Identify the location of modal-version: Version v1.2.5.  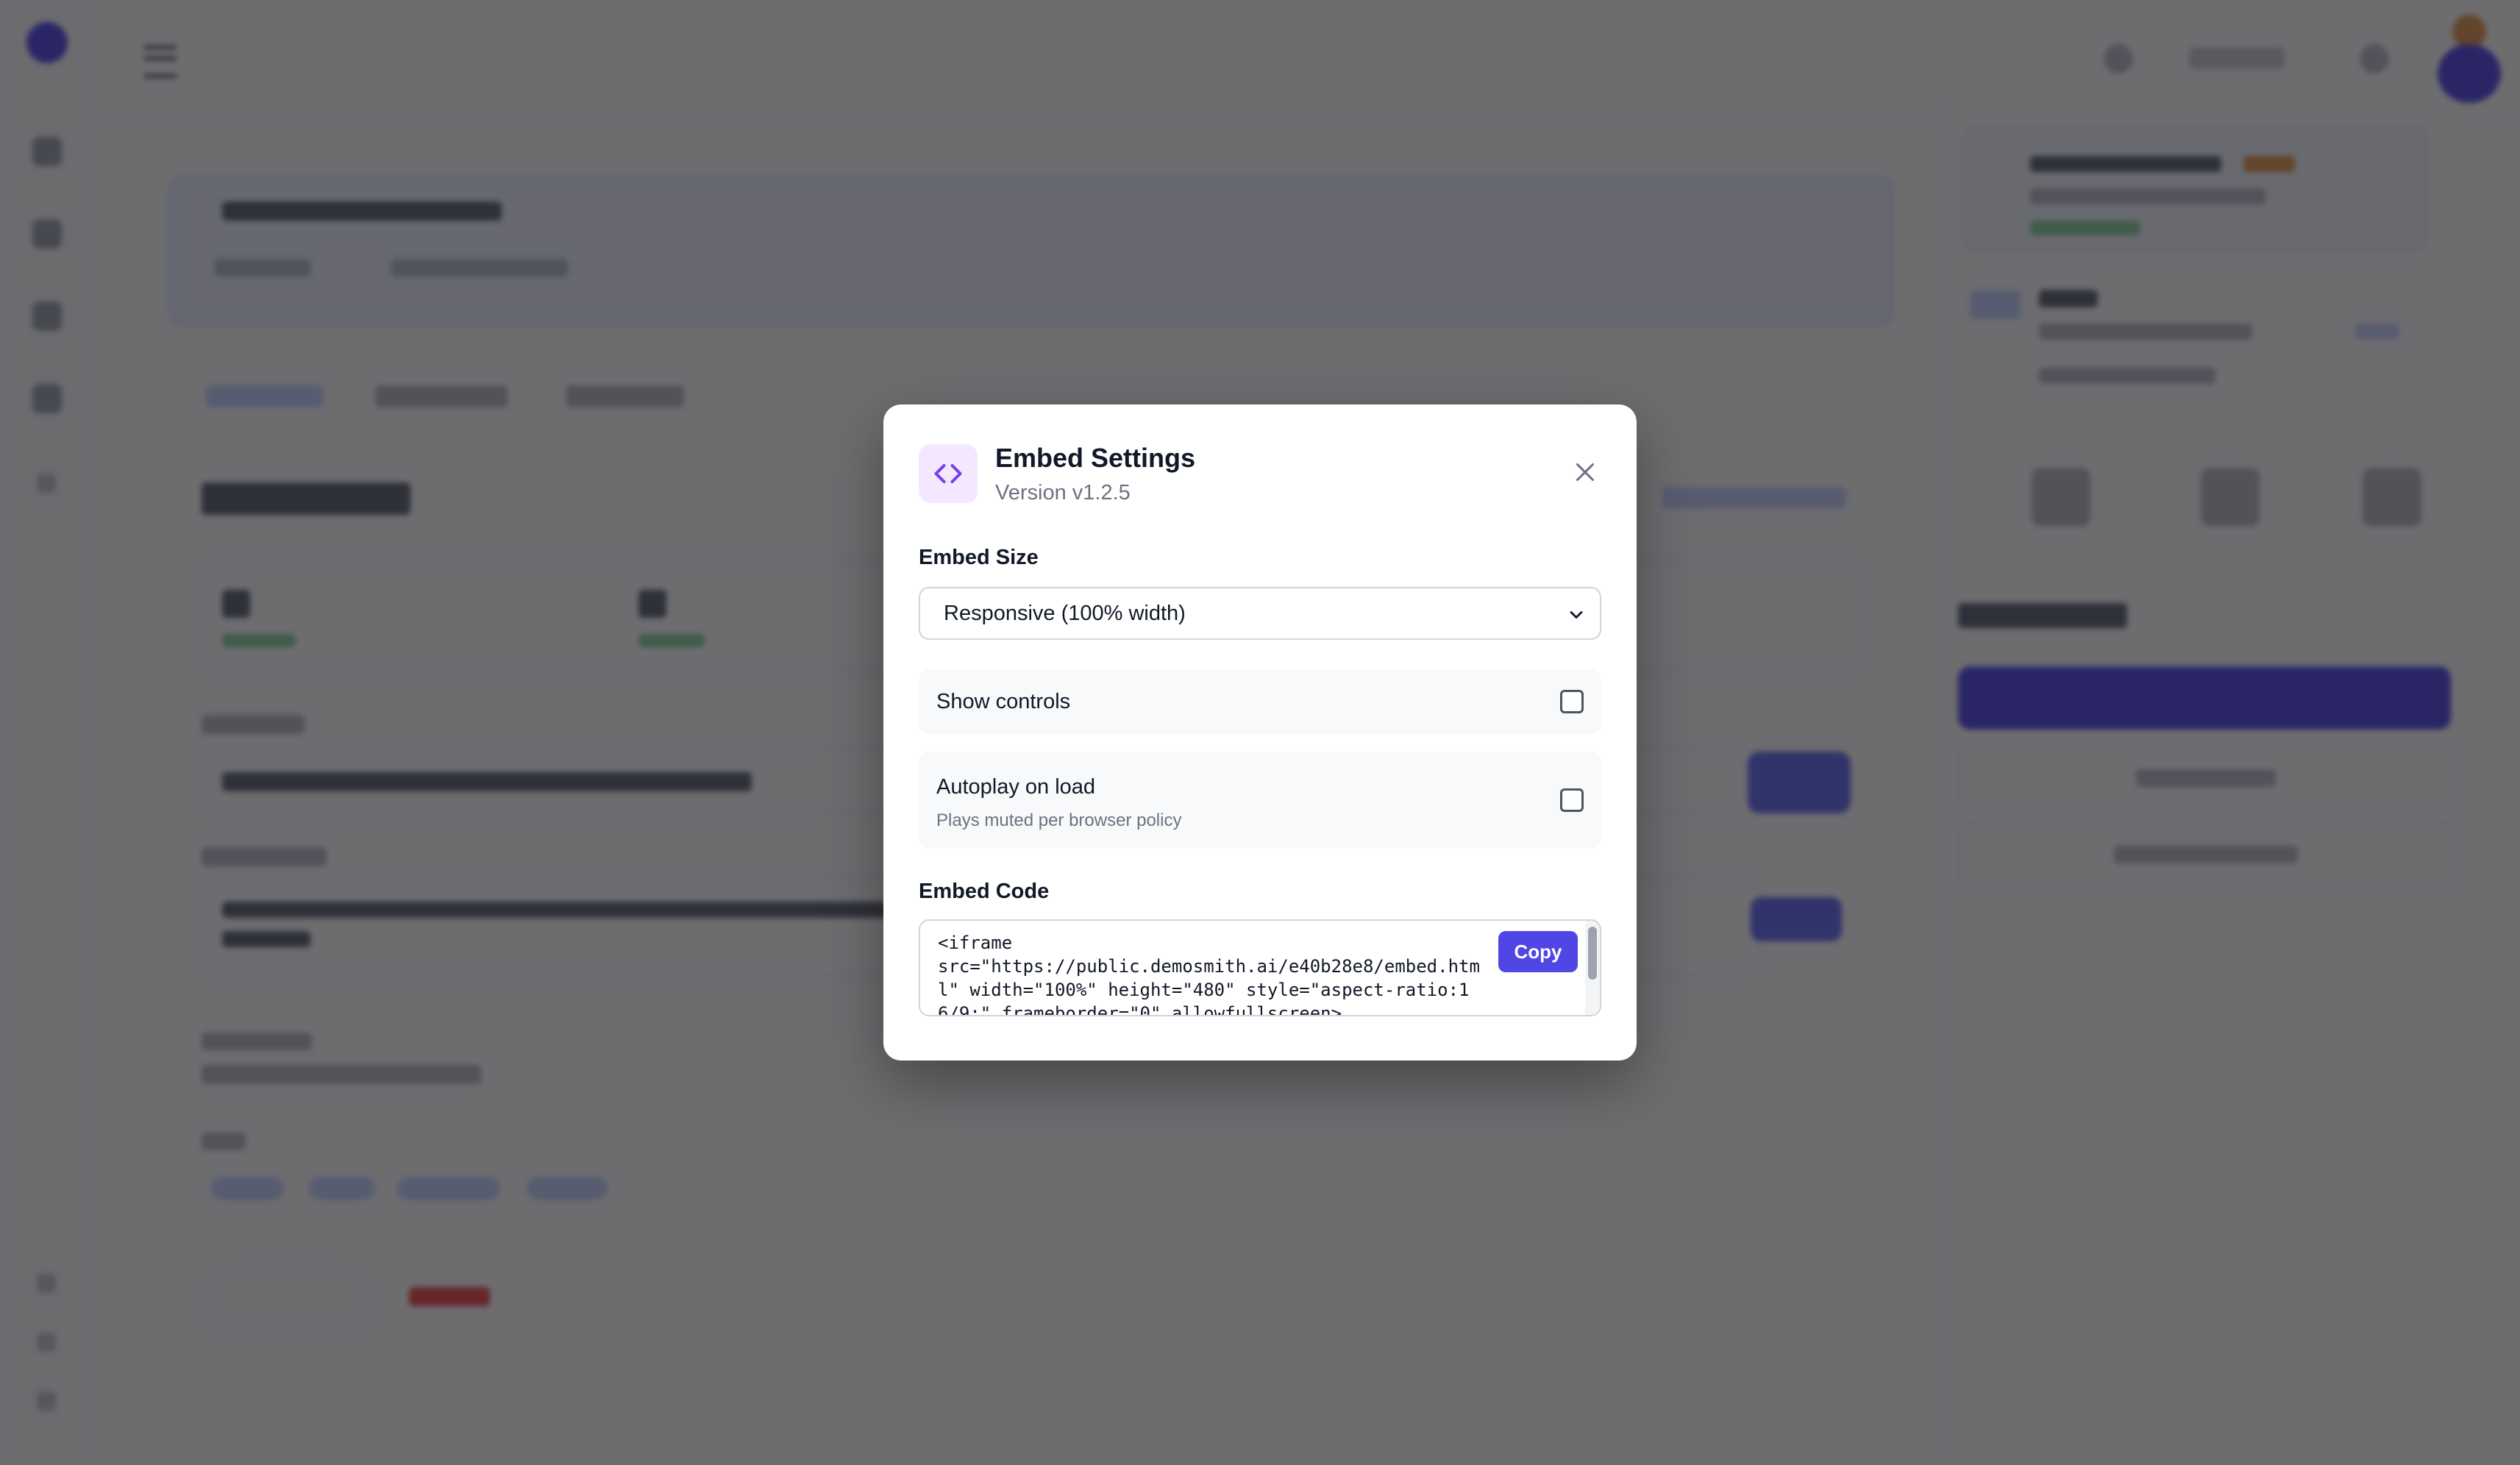
(1063, 493).